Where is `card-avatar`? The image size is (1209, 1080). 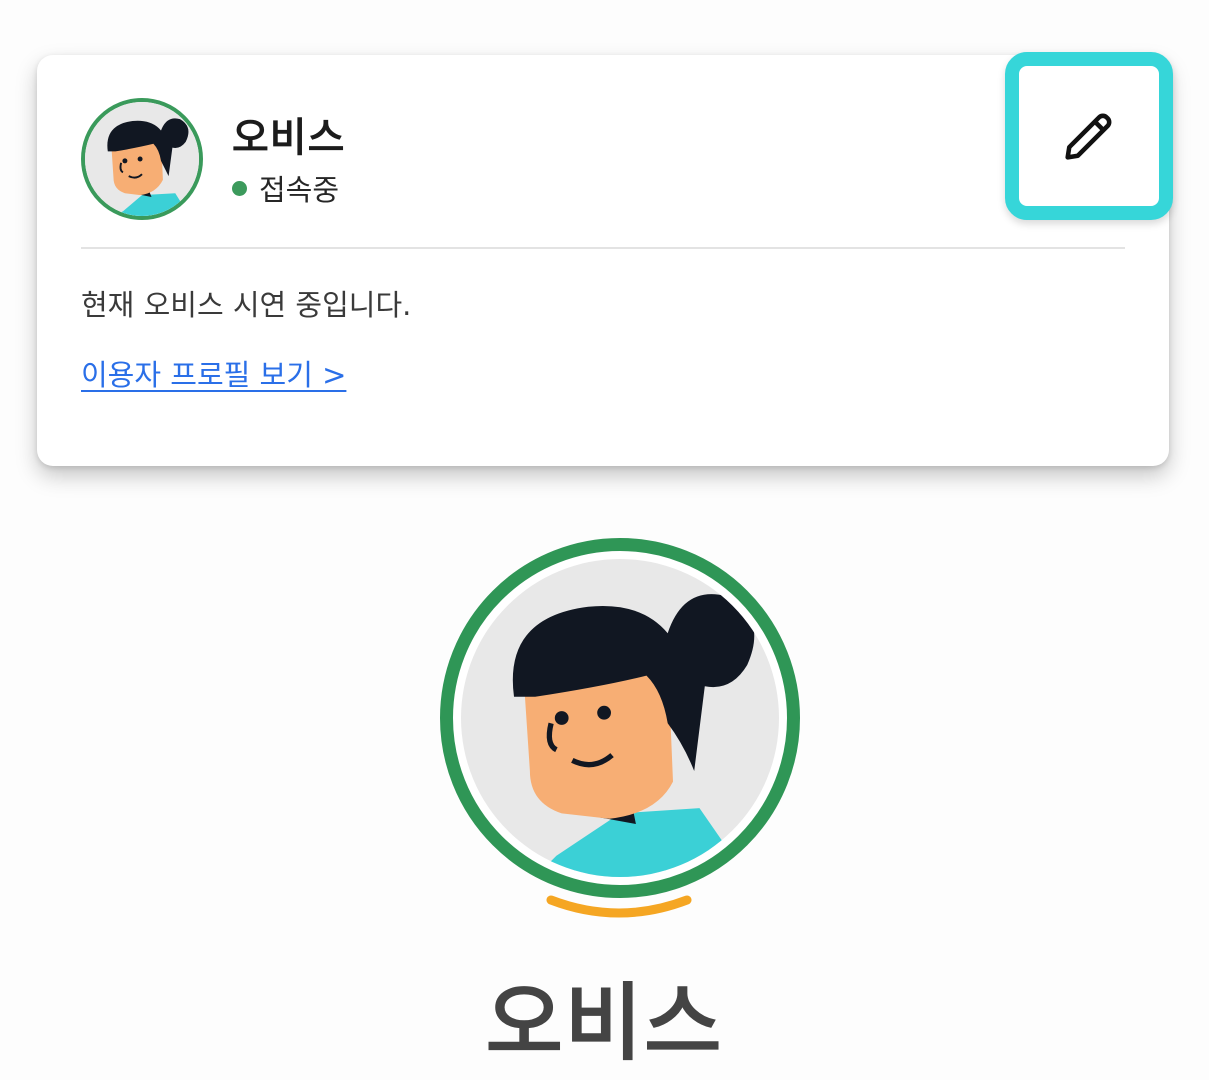
card-avatar is located at coordinates (142, 159).